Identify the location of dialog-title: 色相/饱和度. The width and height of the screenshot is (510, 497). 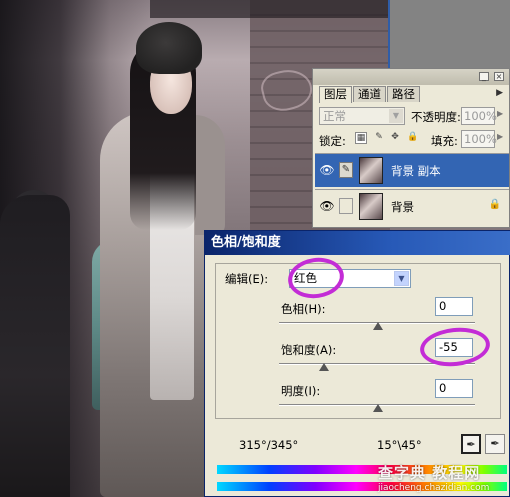
(357, 243).